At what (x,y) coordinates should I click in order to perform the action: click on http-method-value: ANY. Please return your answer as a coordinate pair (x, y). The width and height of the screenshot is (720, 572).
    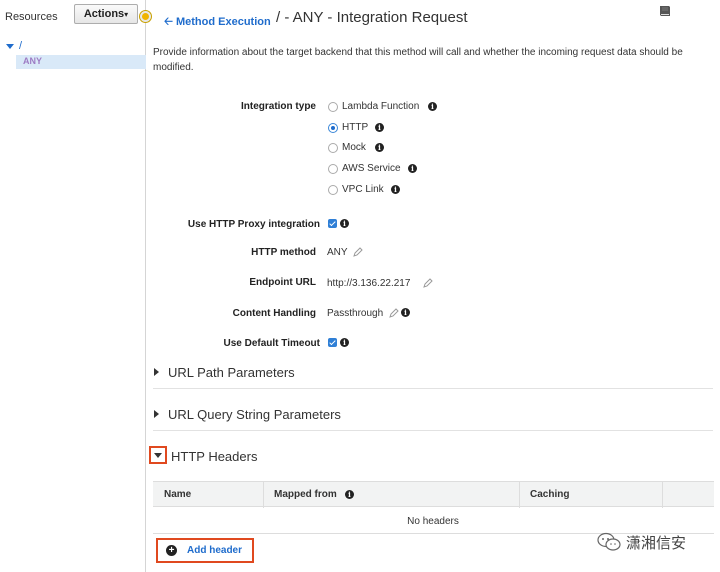
    Looking at the image, I should click on (337, 252).